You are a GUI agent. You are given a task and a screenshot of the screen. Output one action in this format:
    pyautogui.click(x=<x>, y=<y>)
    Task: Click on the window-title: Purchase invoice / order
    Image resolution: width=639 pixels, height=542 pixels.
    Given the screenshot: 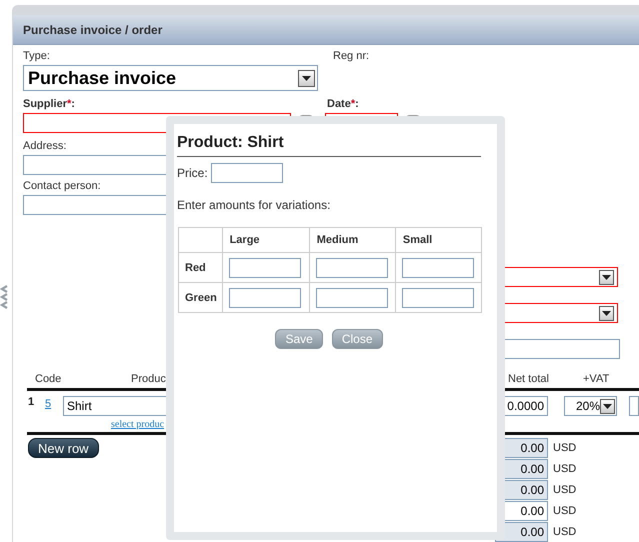 What is the action you would take?
    pyautogui.click(x=326, y=30)
    